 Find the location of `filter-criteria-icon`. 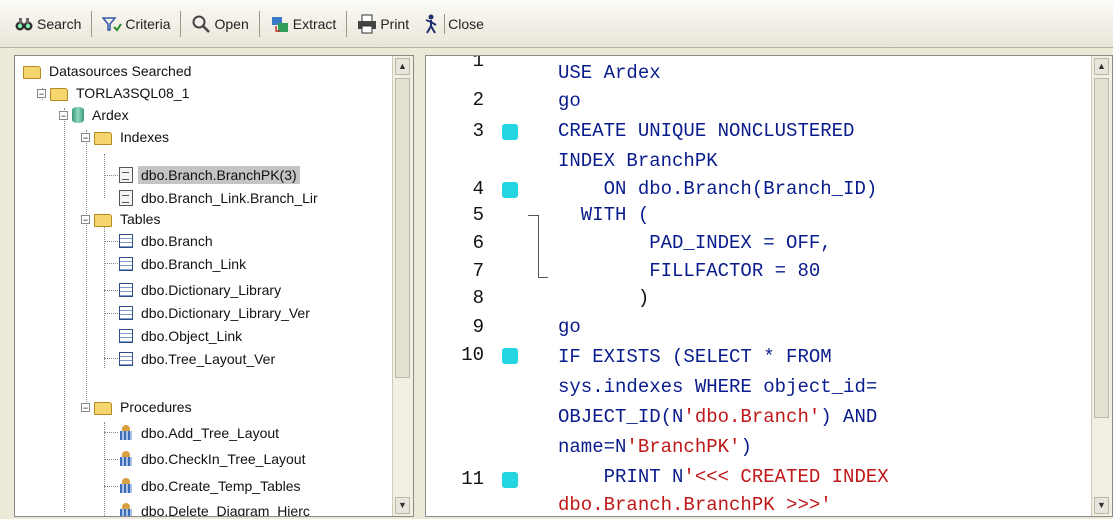

filter-criteria-icon is located at coordinates (112, 24).